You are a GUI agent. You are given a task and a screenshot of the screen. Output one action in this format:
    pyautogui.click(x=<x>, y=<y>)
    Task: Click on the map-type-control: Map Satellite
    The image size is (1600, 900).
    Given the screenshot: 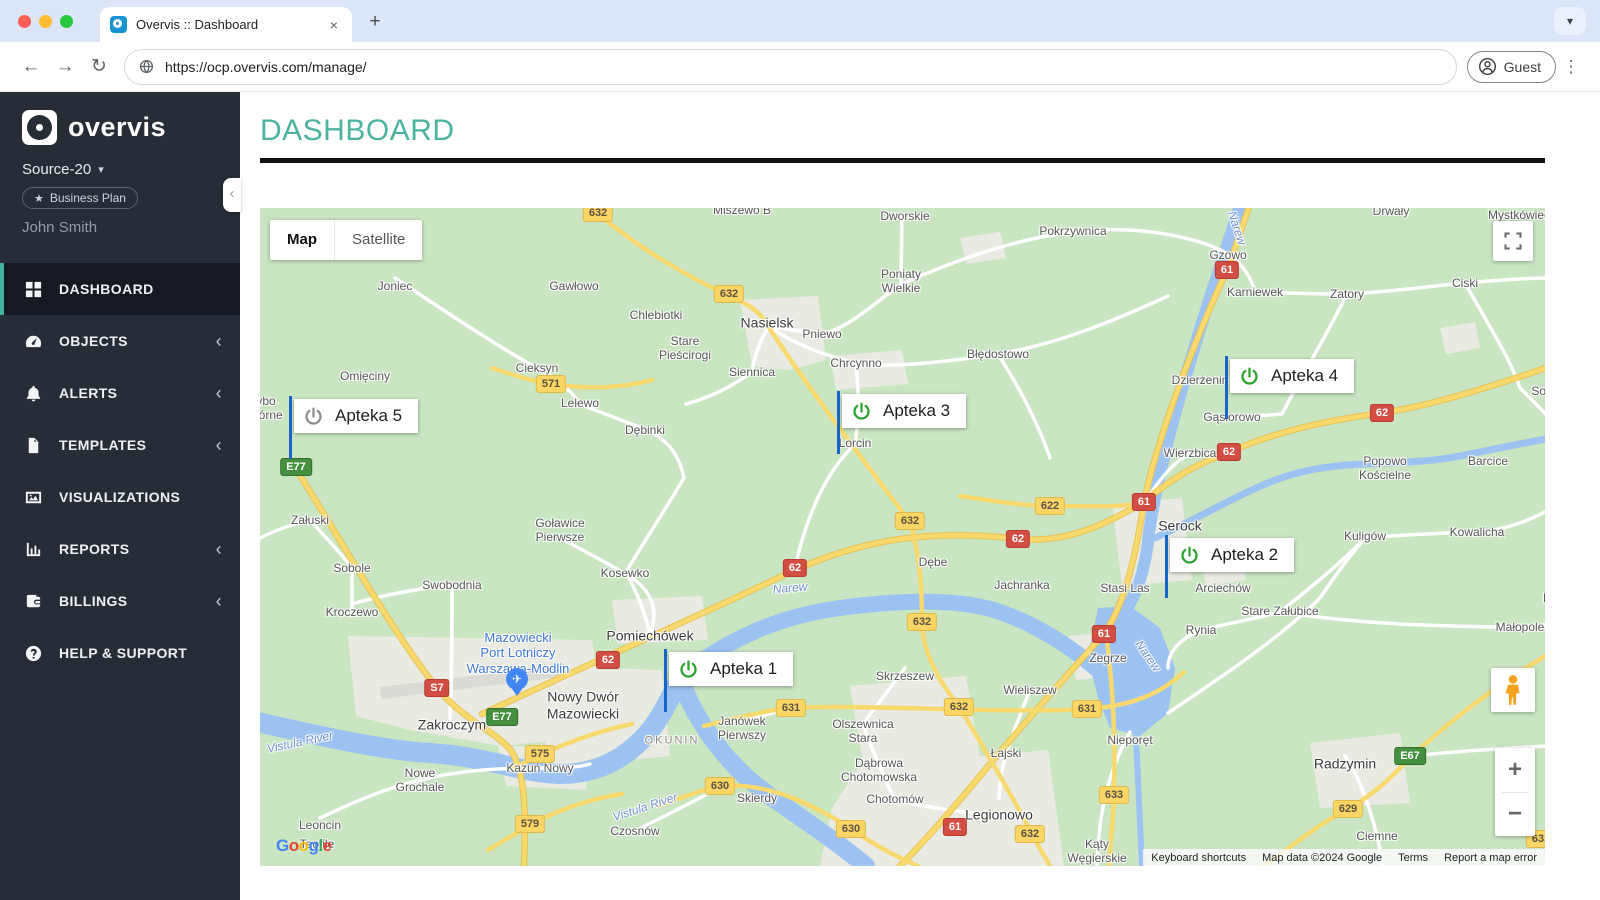 What is the action you would take?
    pyautogui.click(x=346, y=240)
    